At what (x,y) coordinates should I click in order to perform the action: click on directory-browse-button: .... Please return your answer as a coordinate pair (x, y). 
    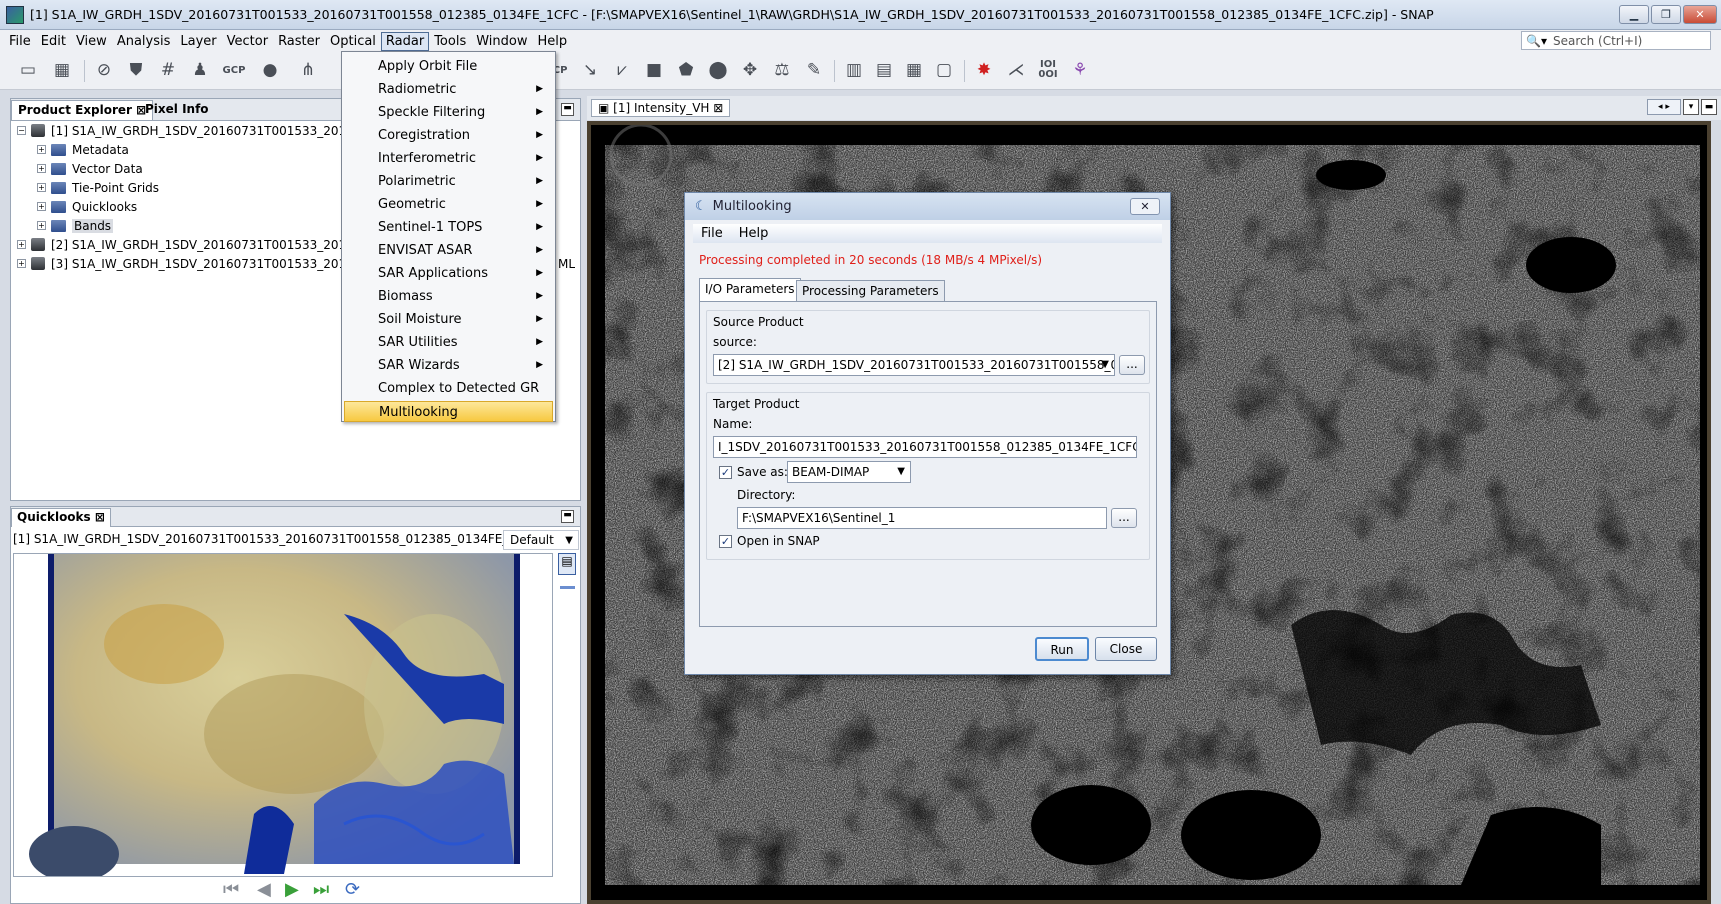
    Looking at the image, I should click on (1124, 518).